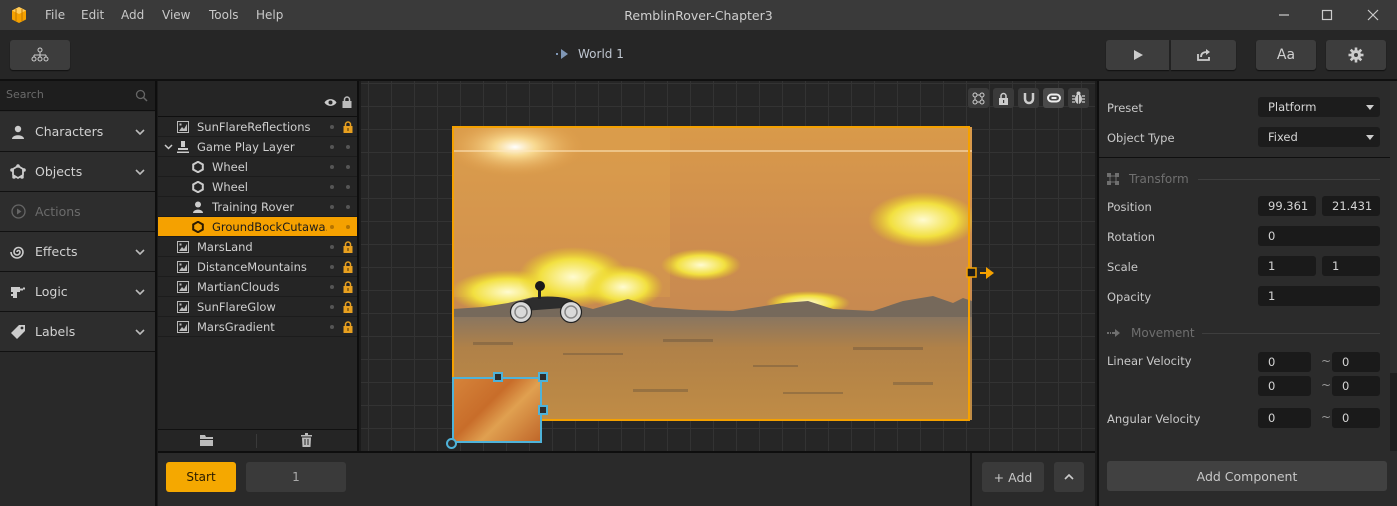 Image resolution: width=1397 pixels, height=506 pixels. Describe the element at coordinates (543, 410) in the screenshot. I see `resize-handle-right` at that location.